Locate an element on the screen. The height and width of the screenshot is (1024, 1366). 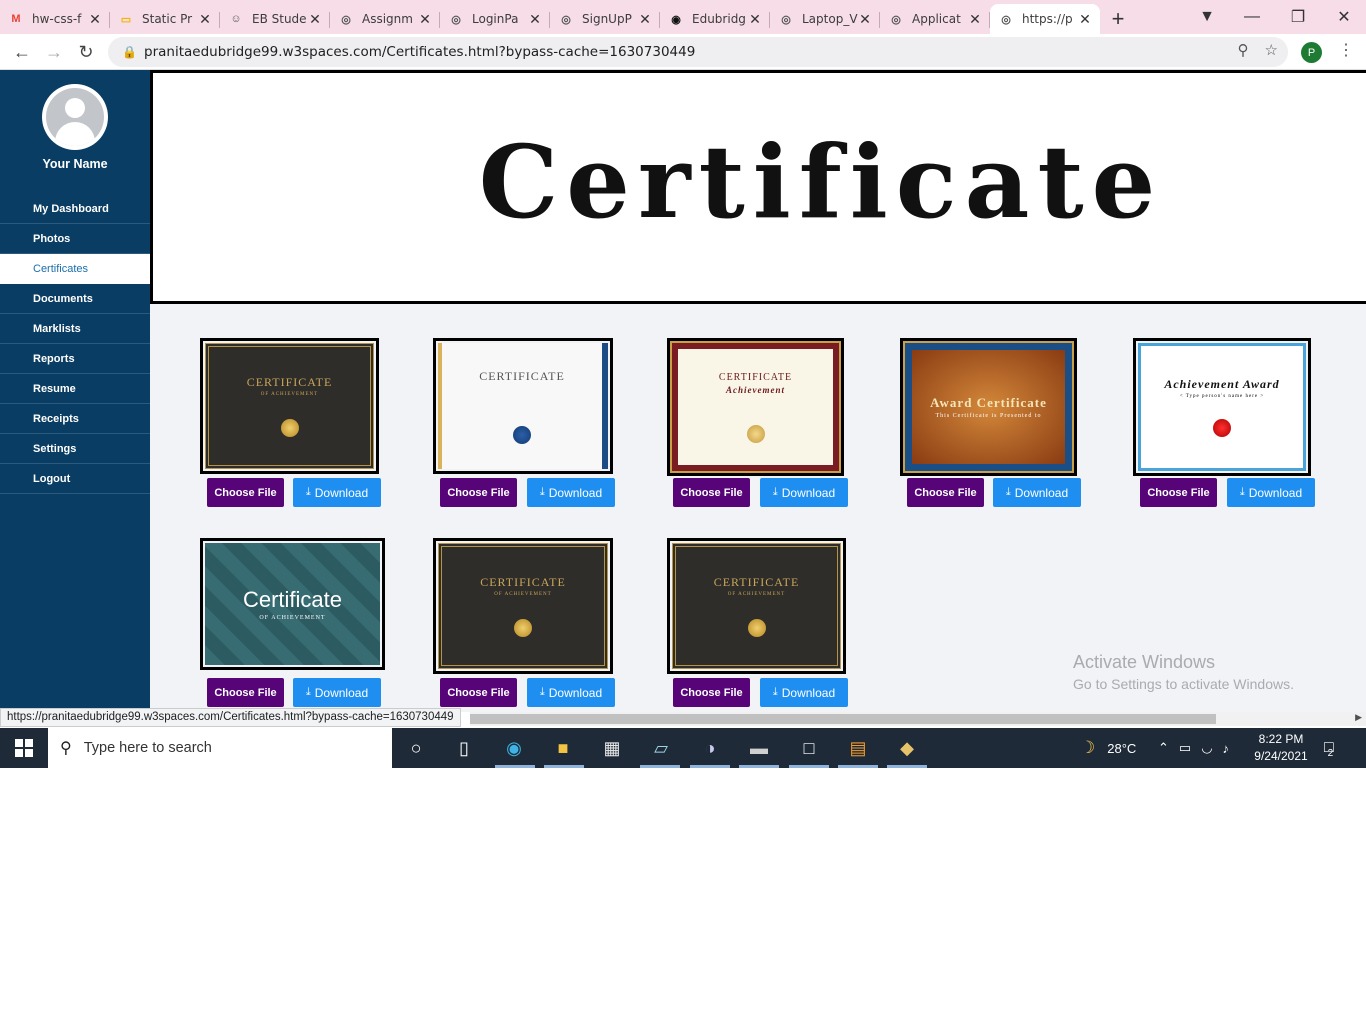
browser-tab: Mhw-css-f ✕ is located at coordinates (55, 19).